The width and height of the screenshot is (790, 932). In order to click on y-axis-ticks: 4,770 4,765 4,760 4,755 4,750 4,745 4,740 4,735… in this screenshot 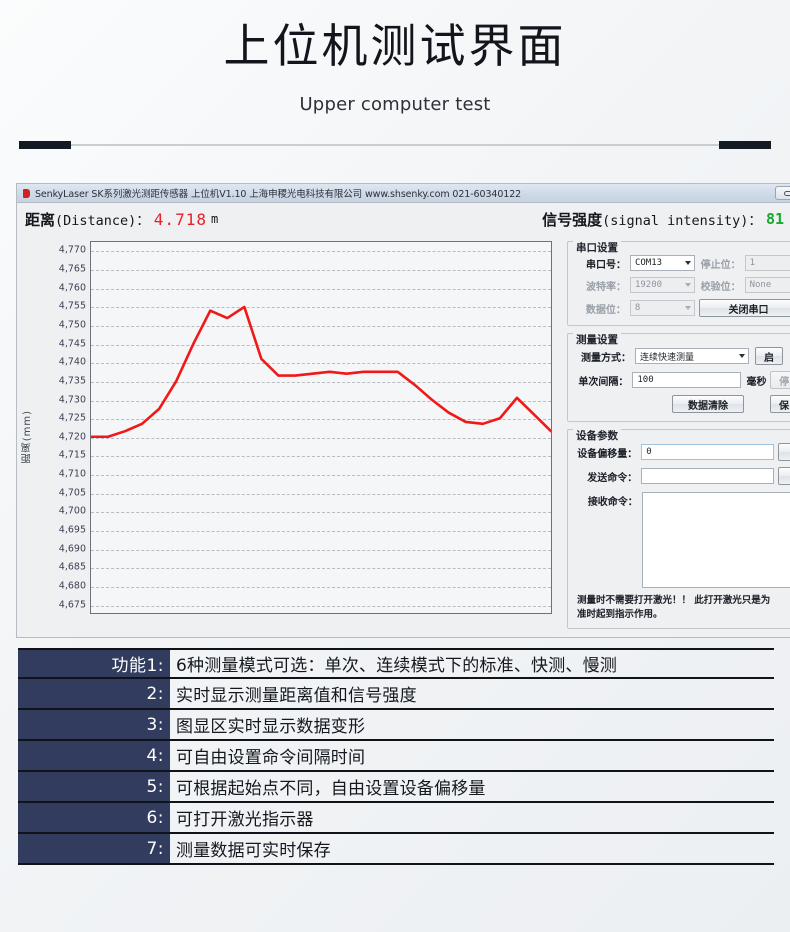, I will do `click(60, 427)`.